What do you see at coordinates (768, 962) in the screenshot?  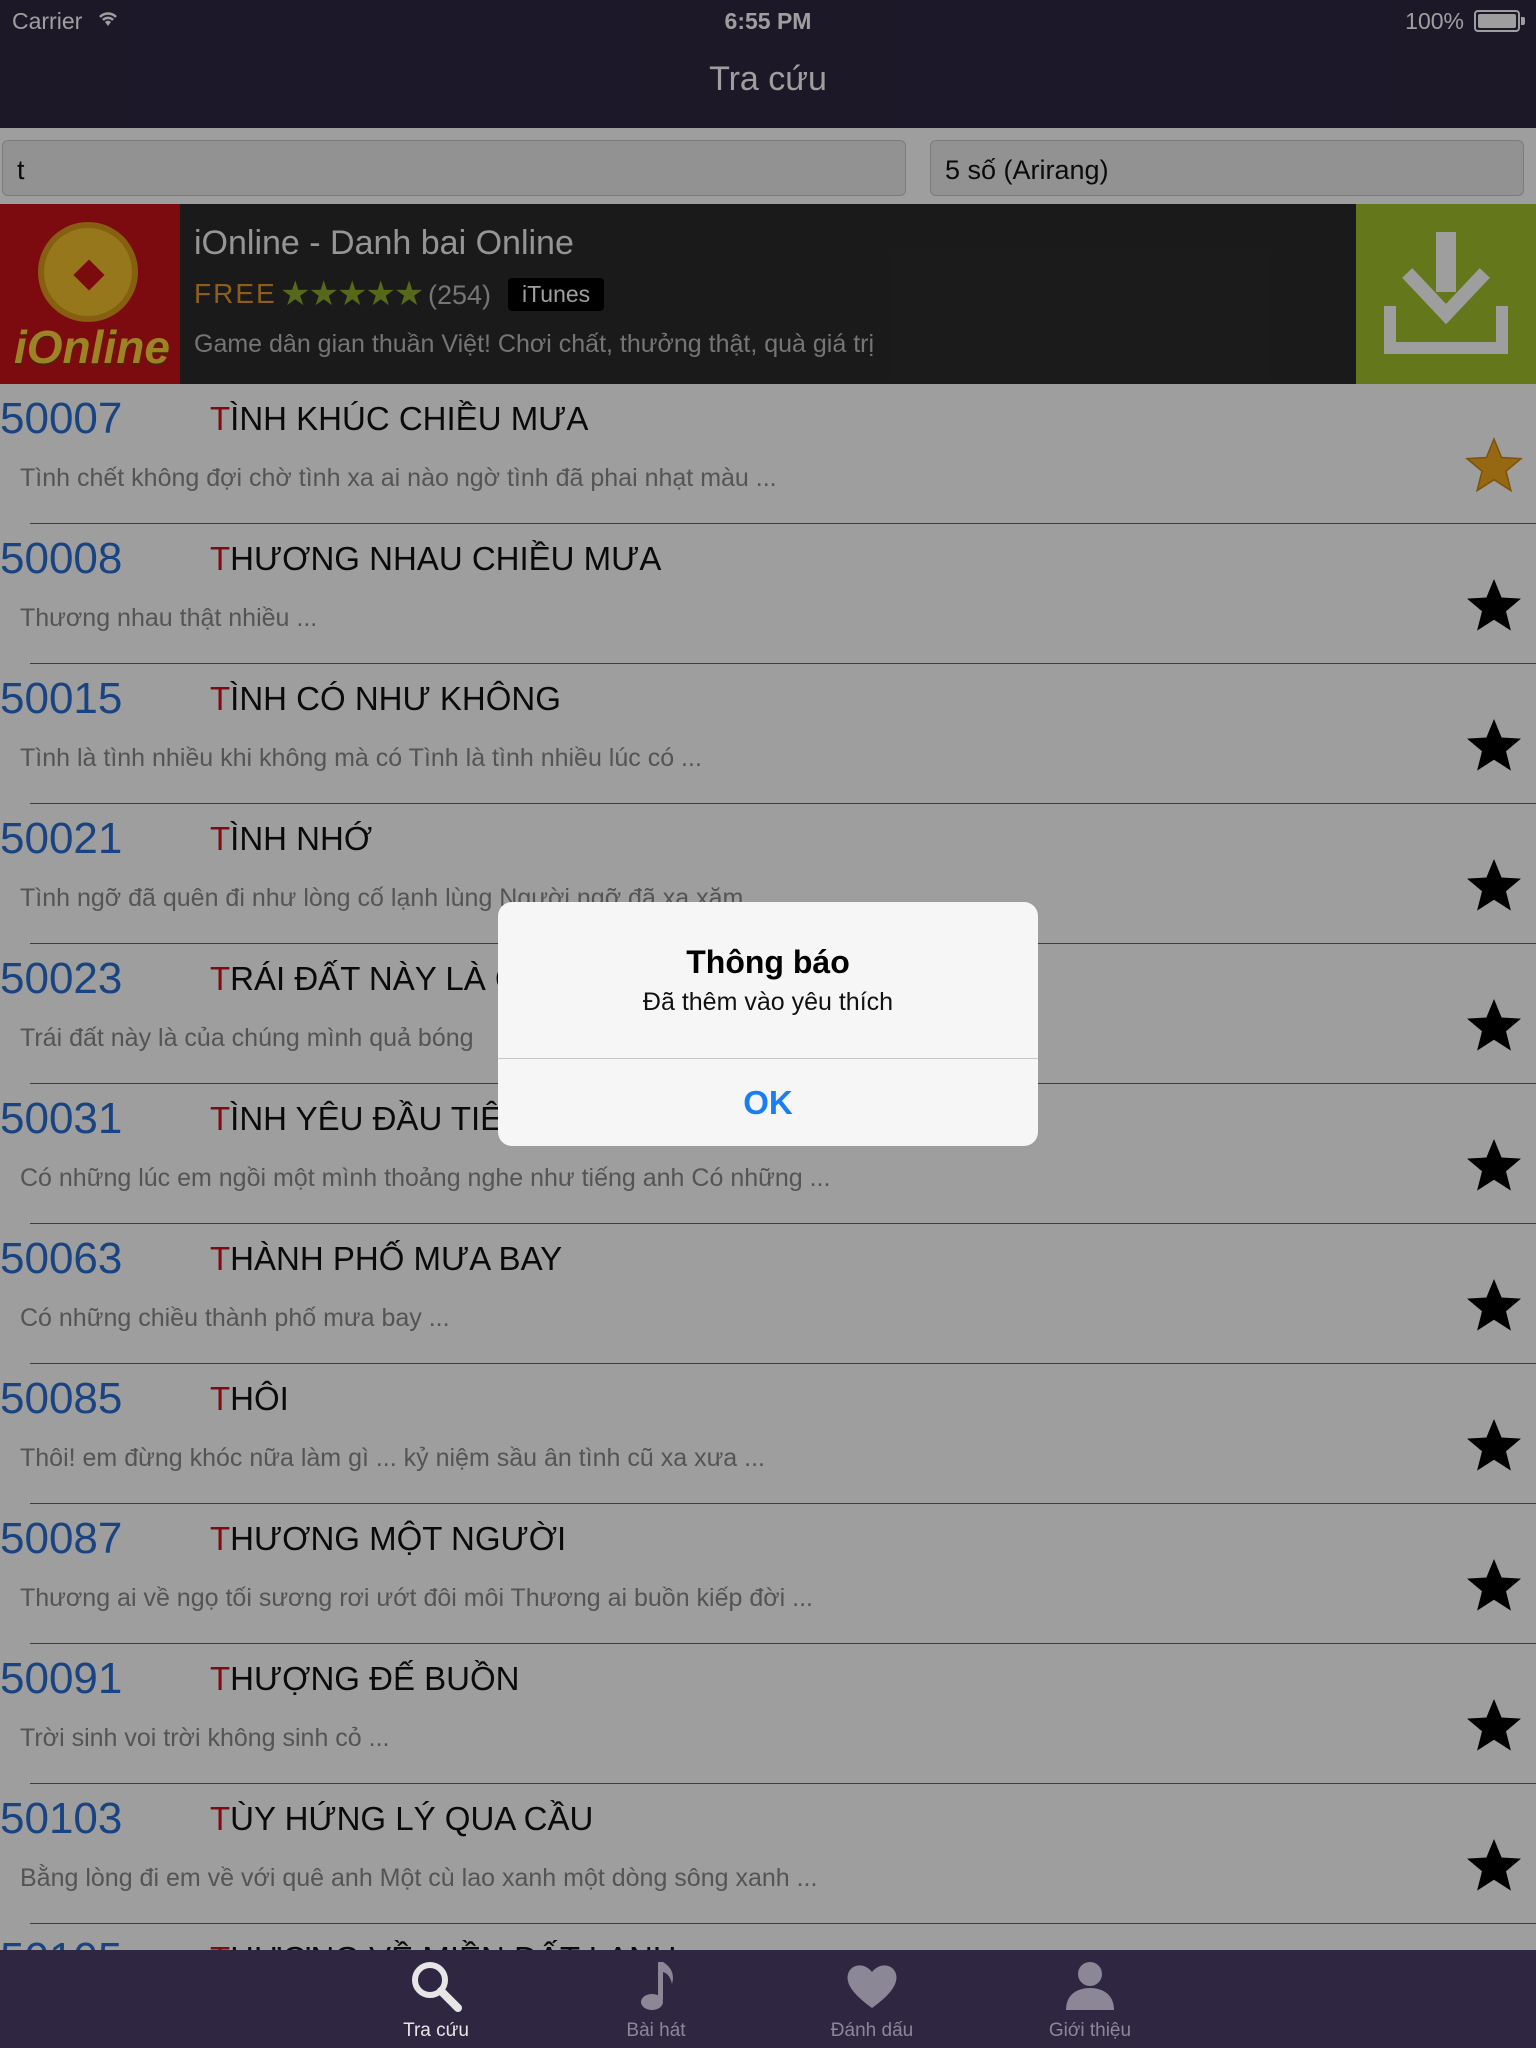 I see `alert-title: Thông báo` at bounding box center [768, 962].